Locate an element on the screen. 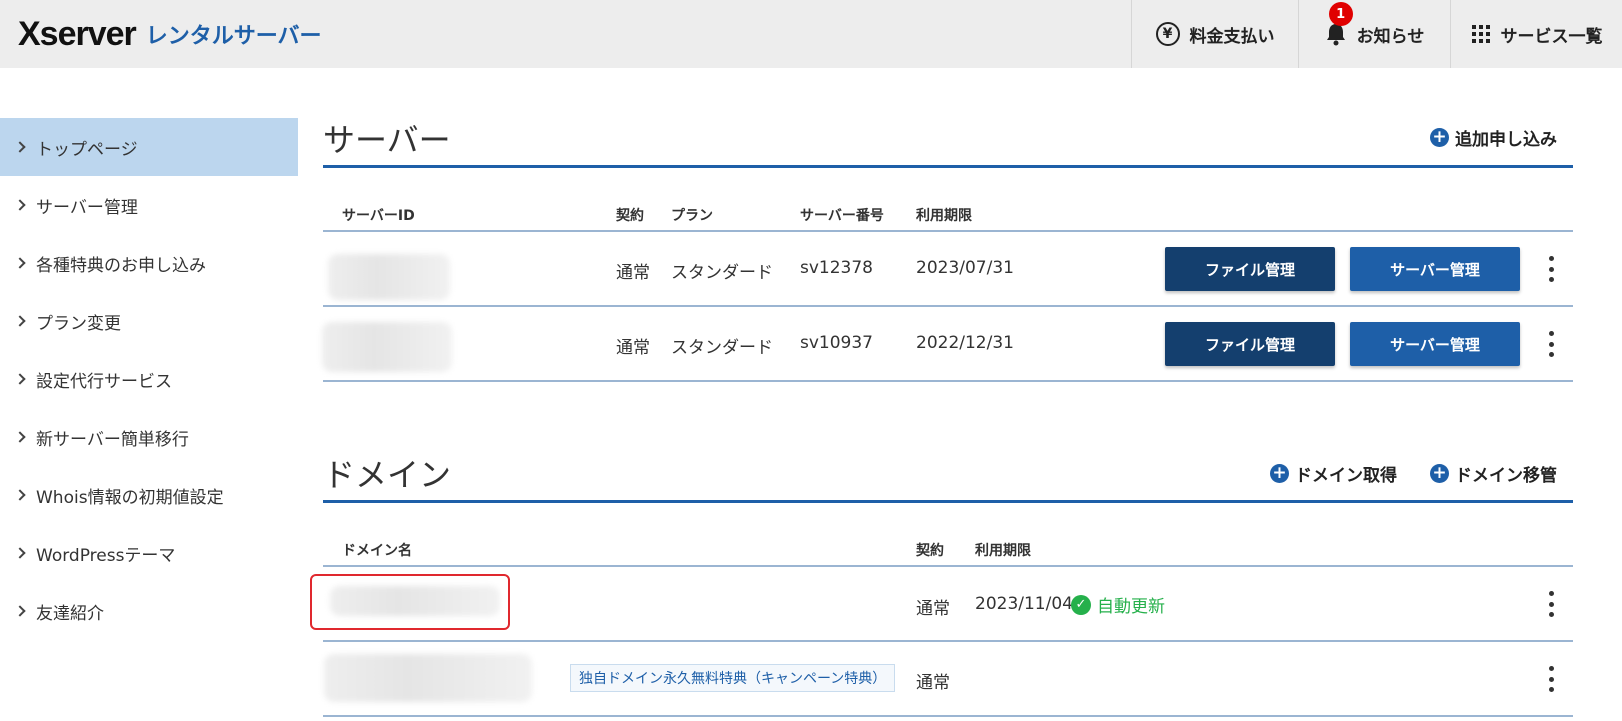 The width and height of the screenshot is (1622, 721). sidebar-item-referral: 友達紹介 is located at coordinates (149, 611).